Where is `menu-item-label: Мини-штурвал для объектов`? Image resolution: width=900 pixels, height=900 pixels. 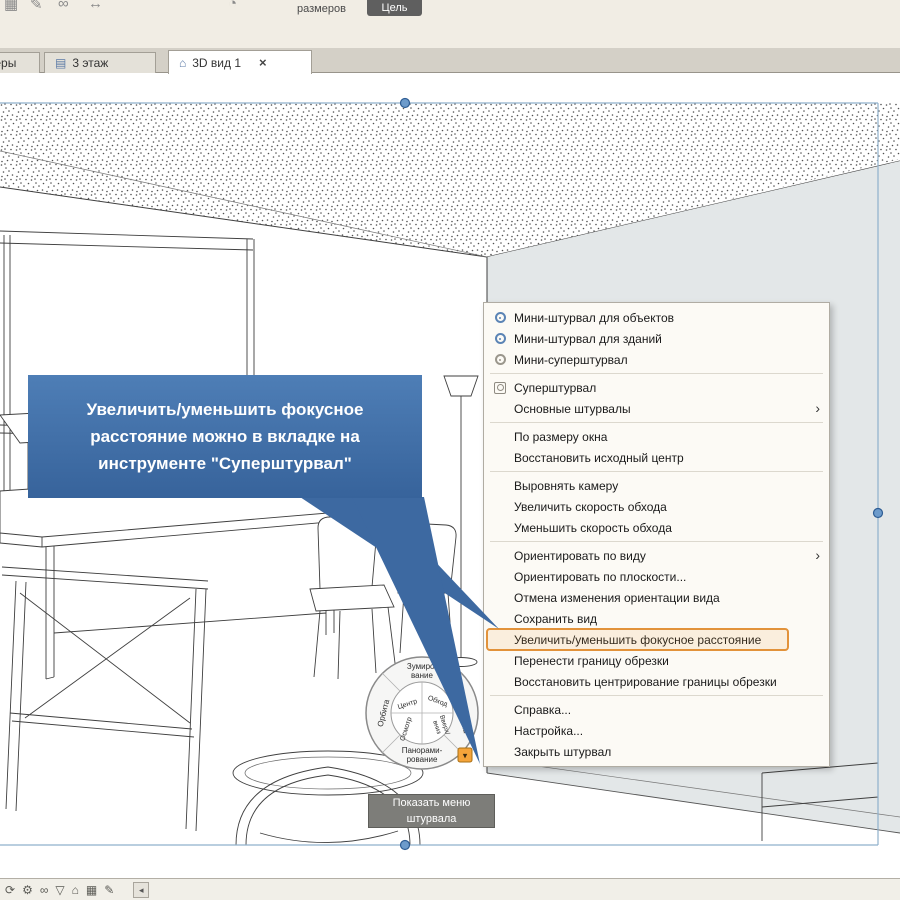 menu-item-label: Мини-штурвал для объектов is located at coordinates (594, 317).